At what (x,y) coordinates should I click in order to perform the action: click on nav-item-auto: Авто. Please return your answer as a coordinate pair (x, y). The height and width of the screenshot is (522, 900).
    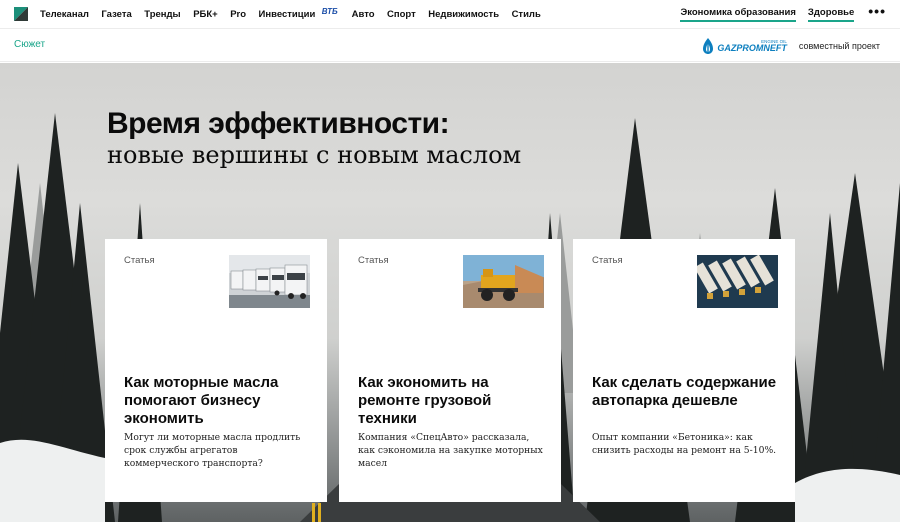
    Looking at the image, I should click on (363, 14).